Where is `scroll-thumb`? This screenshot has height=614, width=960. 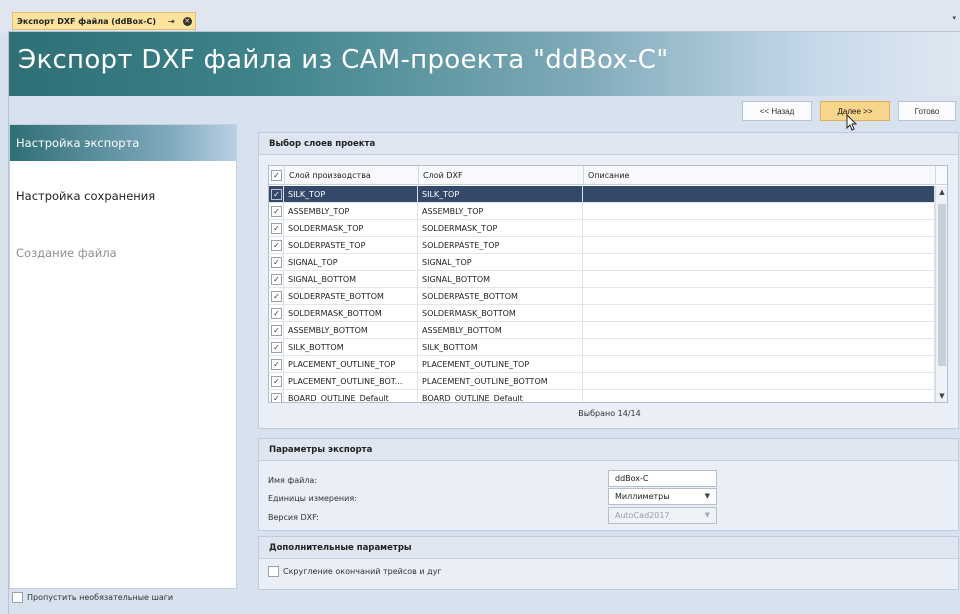
scroll-thumb is located at coordinates (942, 285).